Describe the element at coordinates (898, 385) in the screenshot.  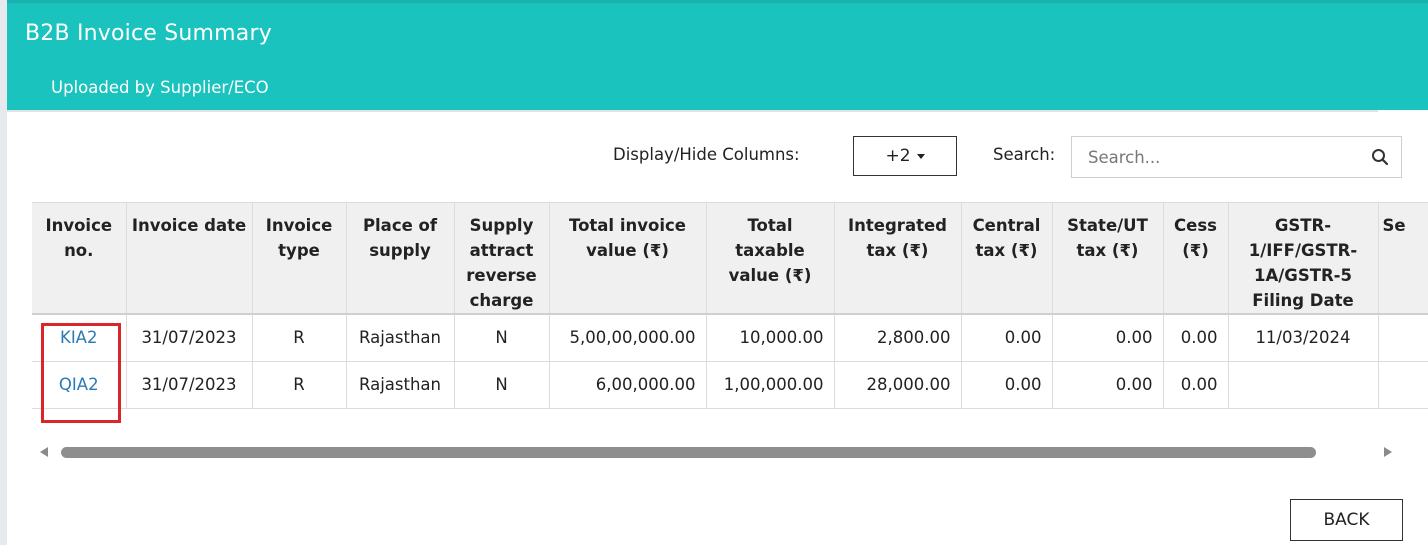
I see `table-cell: 28,000.00` at that location.